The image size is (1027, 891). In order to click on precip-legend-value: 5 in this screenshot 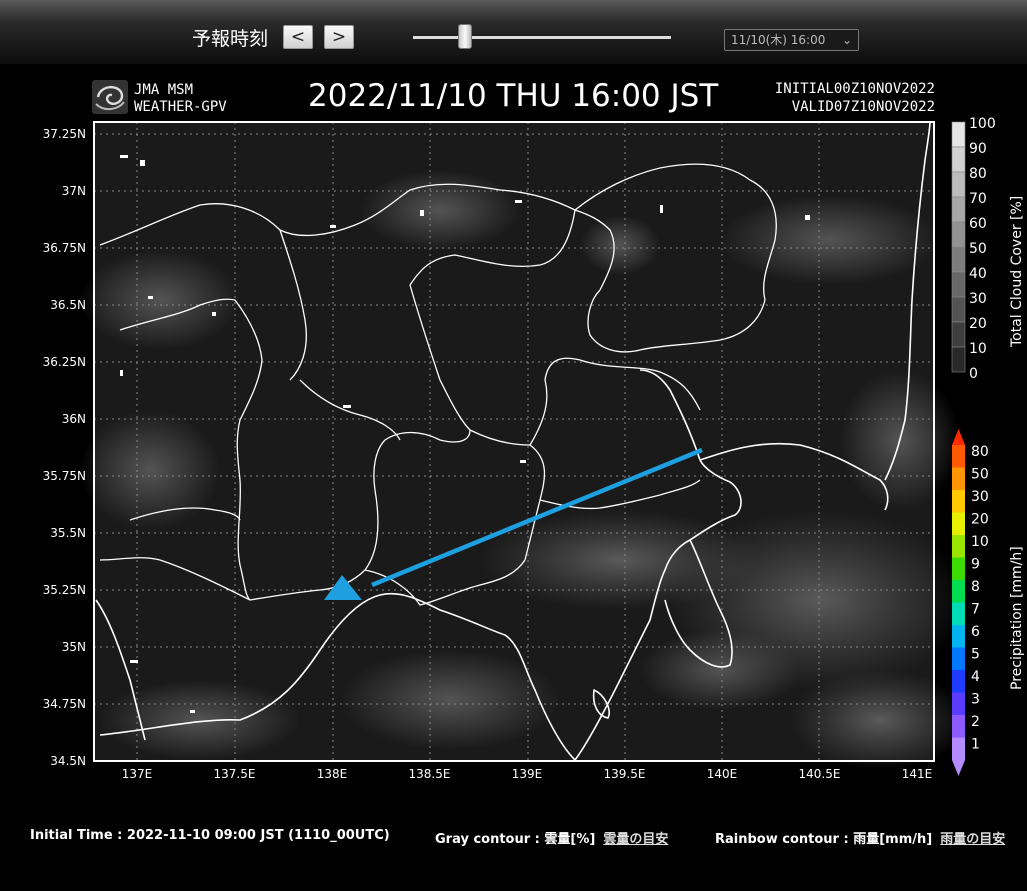, I will do `click(975, 655)`.